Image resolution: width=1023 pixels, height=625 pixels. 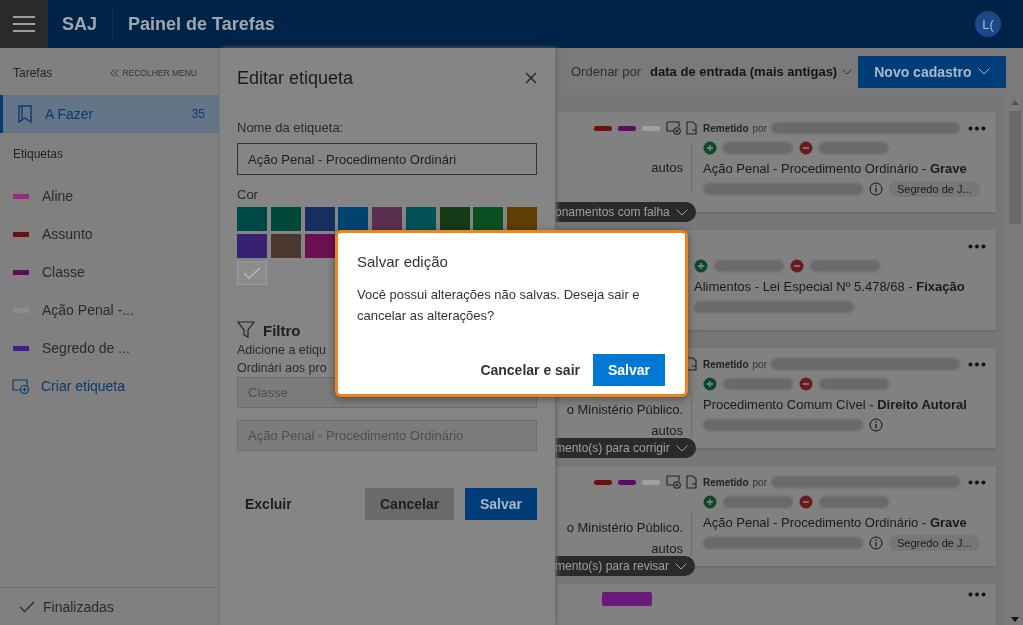 I want to click on sort-dropdown: Ordenar por data de entrada (mais antigas), so click(x=712, y=71).